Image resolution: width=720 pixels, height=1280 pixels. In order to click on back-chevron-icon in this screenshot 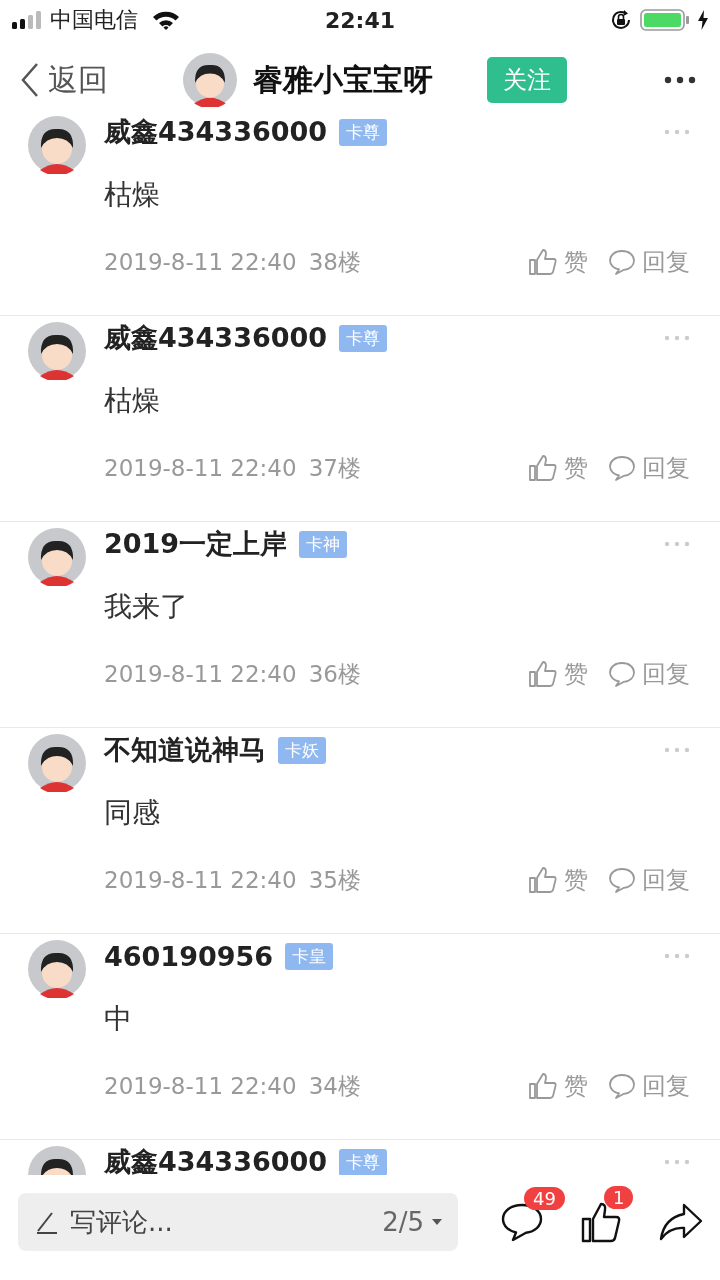, I will do `click(30, 80)`.